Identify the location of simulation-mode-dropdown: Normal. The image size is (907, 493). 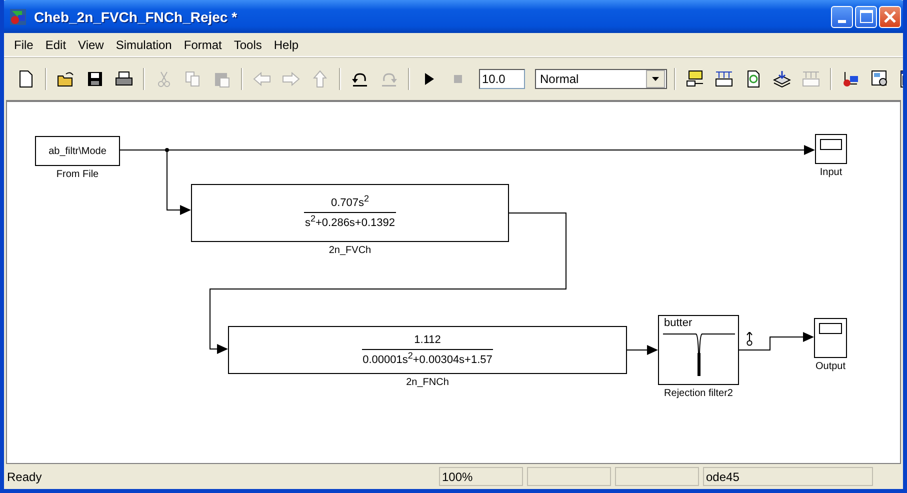
(601, 79).